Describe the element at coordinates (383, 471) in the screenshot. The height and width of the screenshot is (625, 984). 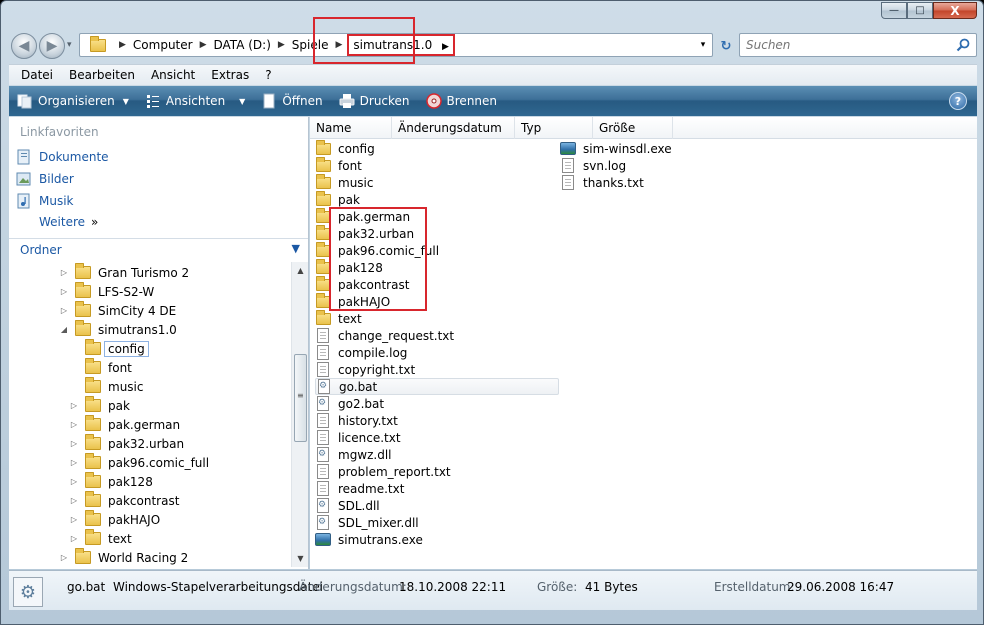
I see `file-item: problem_report.txt` at that location.